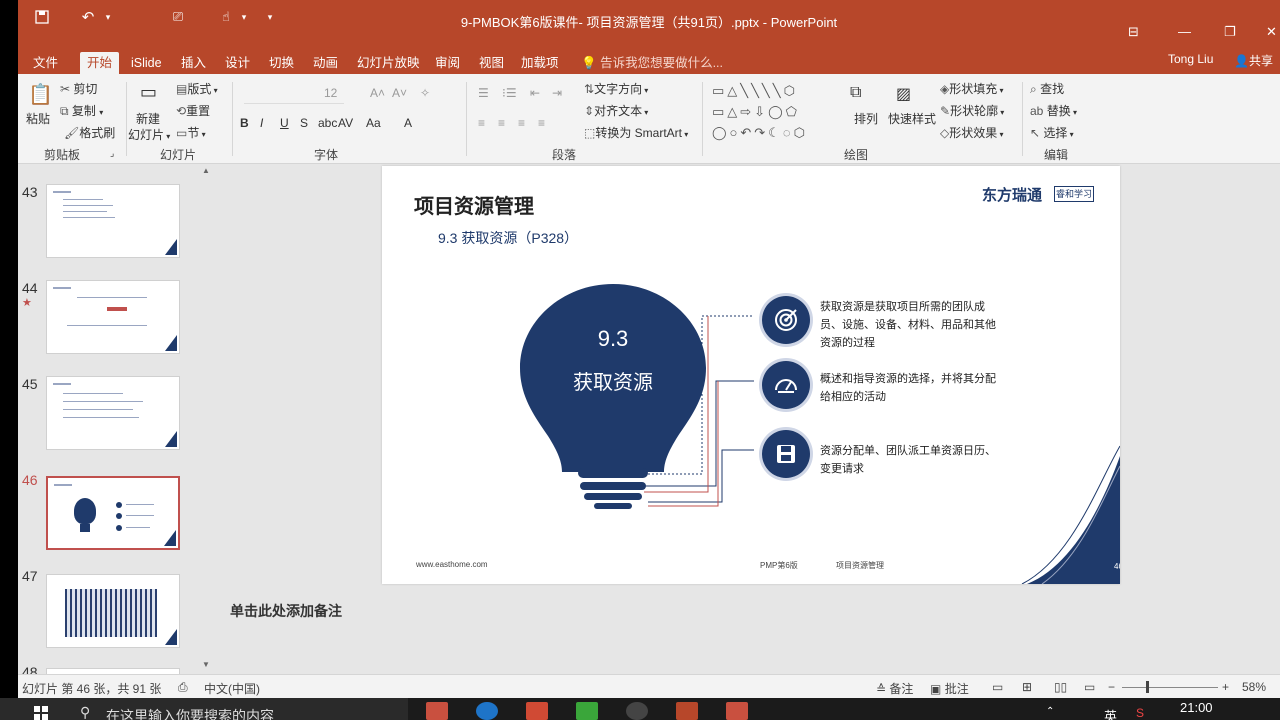 Image resolution: width=1280 pixels, height=720 pixels. What do you see at coordinates (903, 94) in the screenshot?
I see `quick-styles-icon: ▨` at bounding box center [903, 94].